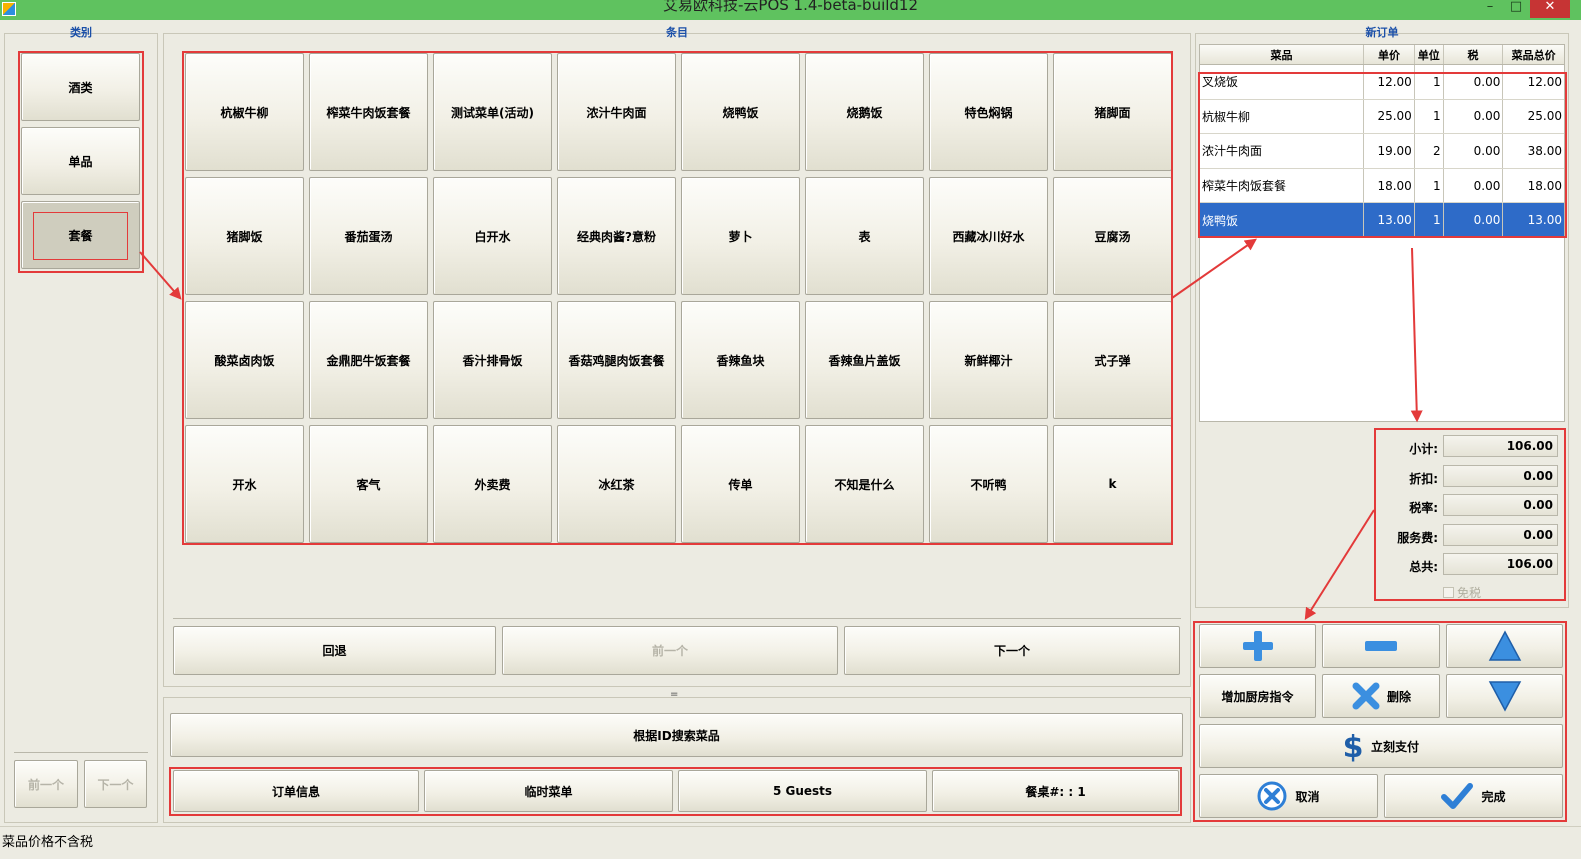  Describe the element at coordinates (864, 236) in the screenshot. I see `menu-item-button: 表` at that location.